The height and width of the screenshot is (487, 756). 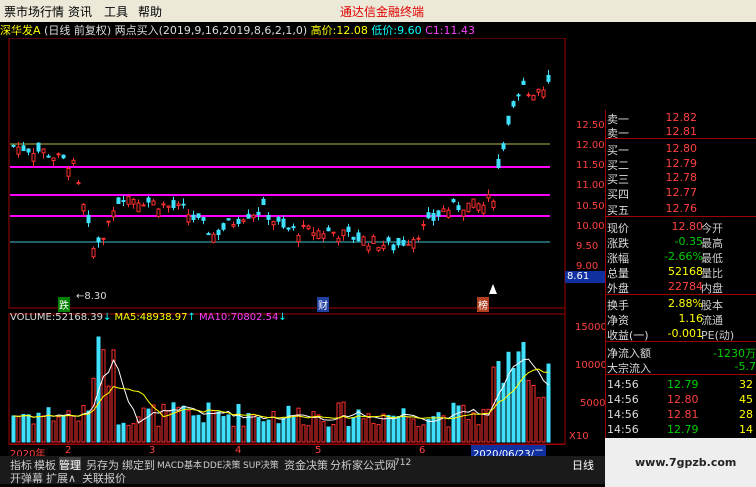 What do you see at coordinates (585, 277) in the screenshot?
I see `current-price-marker: 8.61` at bounding box center [585, 277].